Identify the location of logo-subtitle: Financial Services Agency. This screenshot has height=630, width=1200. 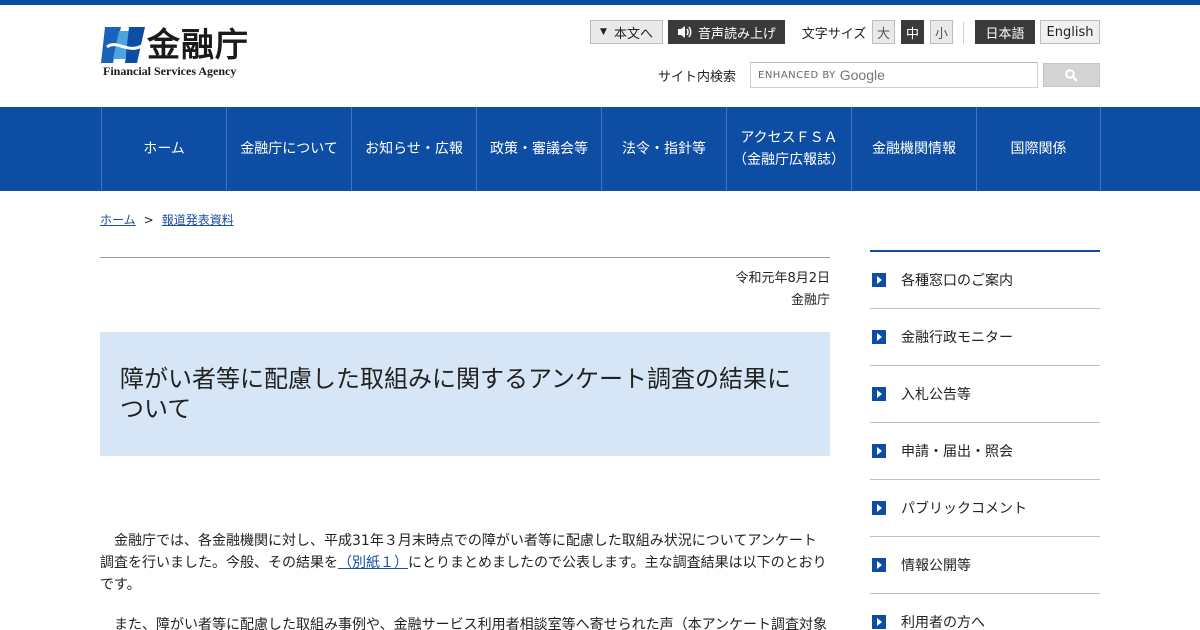
(170, 71).